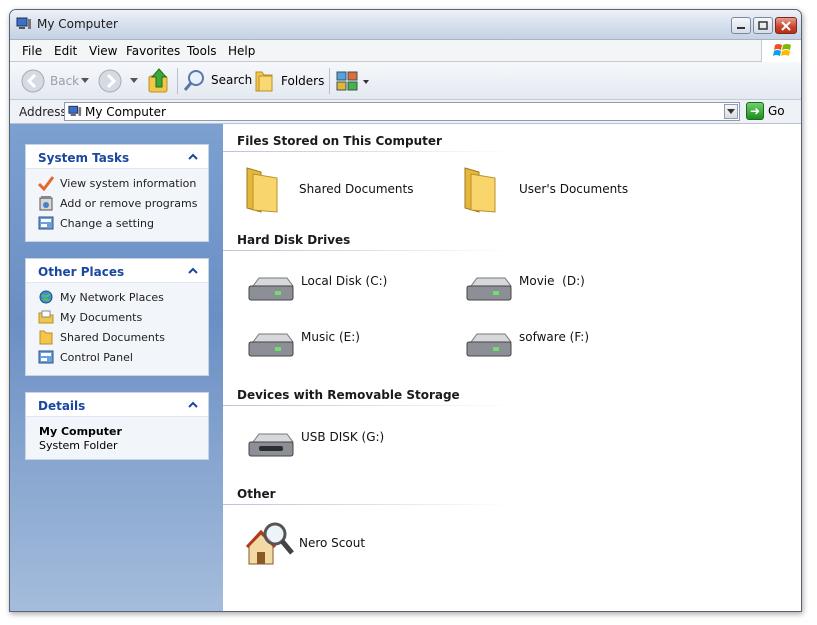  Describe the element at coordinates (405, 81) in the screenshot. I see `toolbar: Back Search Folders` at that location.